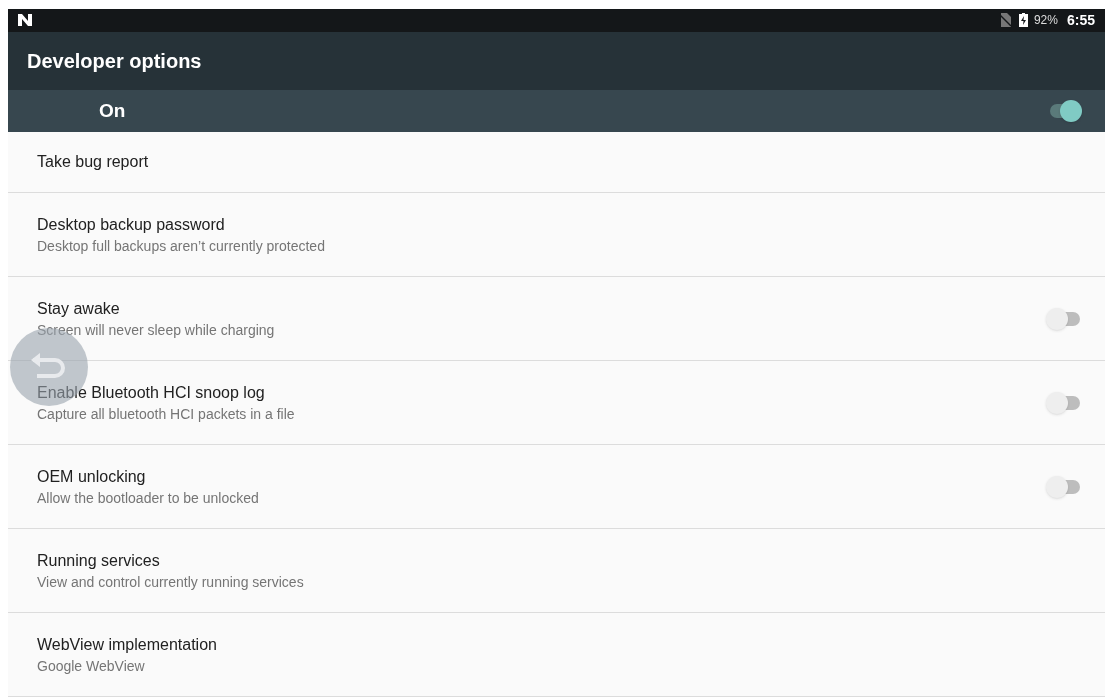  Describe the element at coordinates (127, 644) in the screenshot. I see `setting-title: WebView implementation` at that location.